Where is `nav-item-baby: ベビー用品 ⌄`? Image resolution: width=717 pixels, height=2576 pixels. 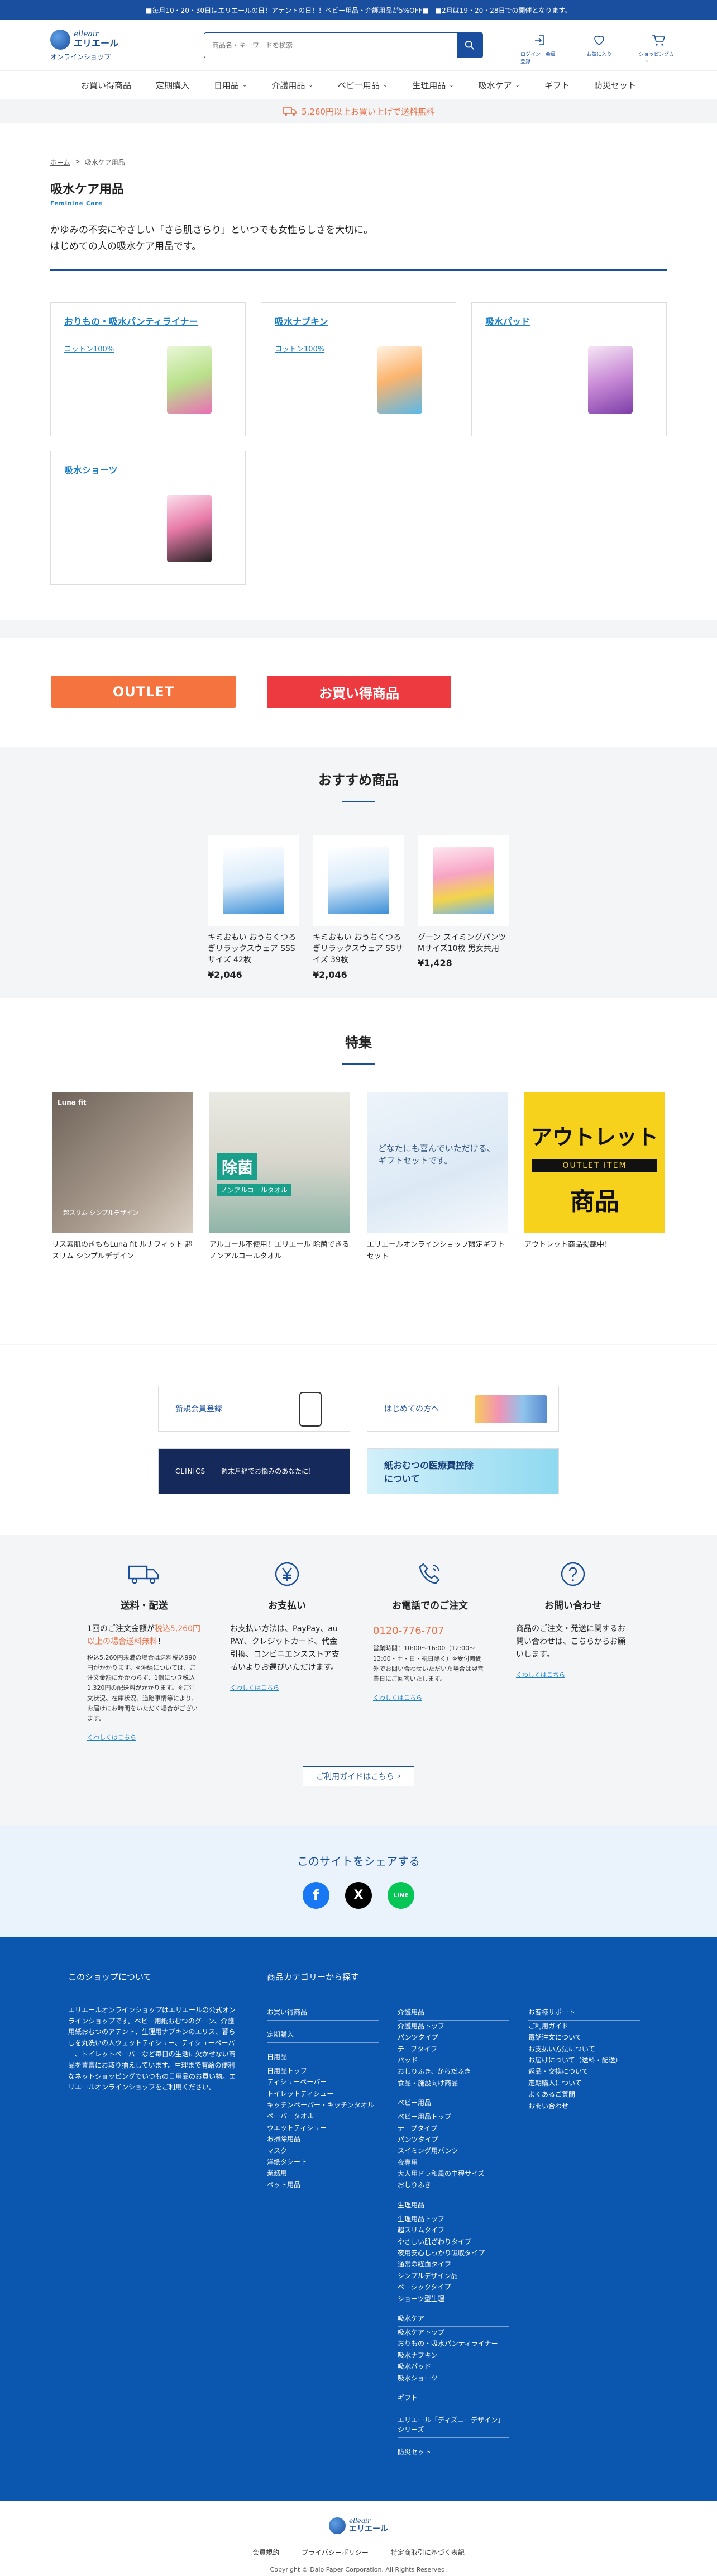
nav-item-baby: ベビー用品 ⌄ is located at coordinates (363, 85).